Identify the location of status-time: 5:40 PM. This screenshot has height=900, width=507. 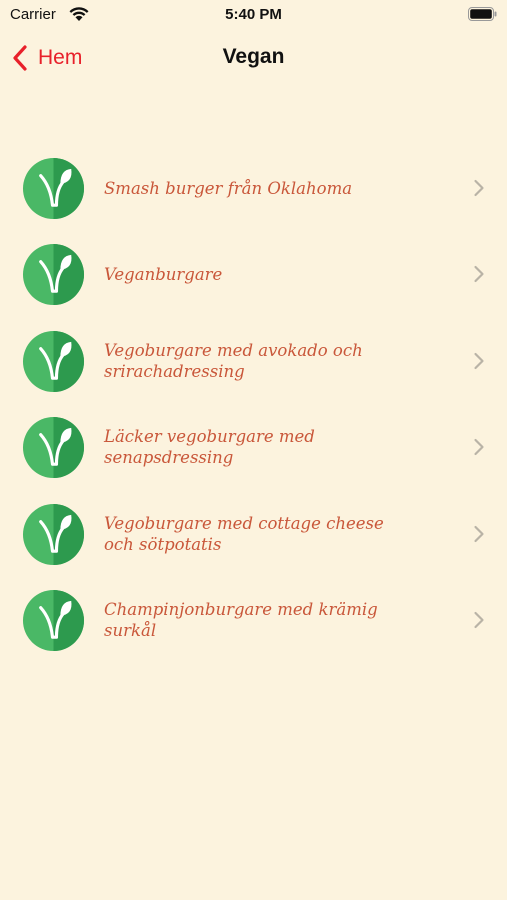
(253, 14).